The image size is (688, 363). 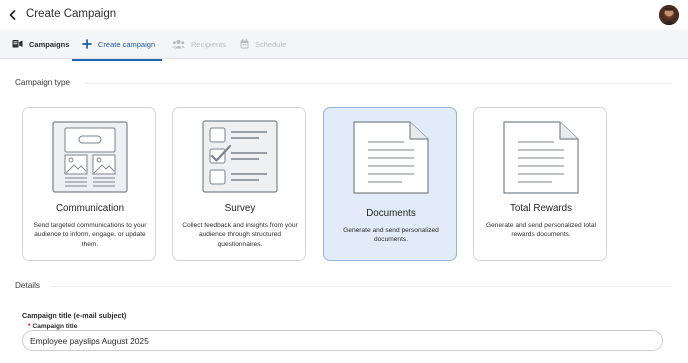 I want to click on active-tab-indicator, so click(x=117, y=60).